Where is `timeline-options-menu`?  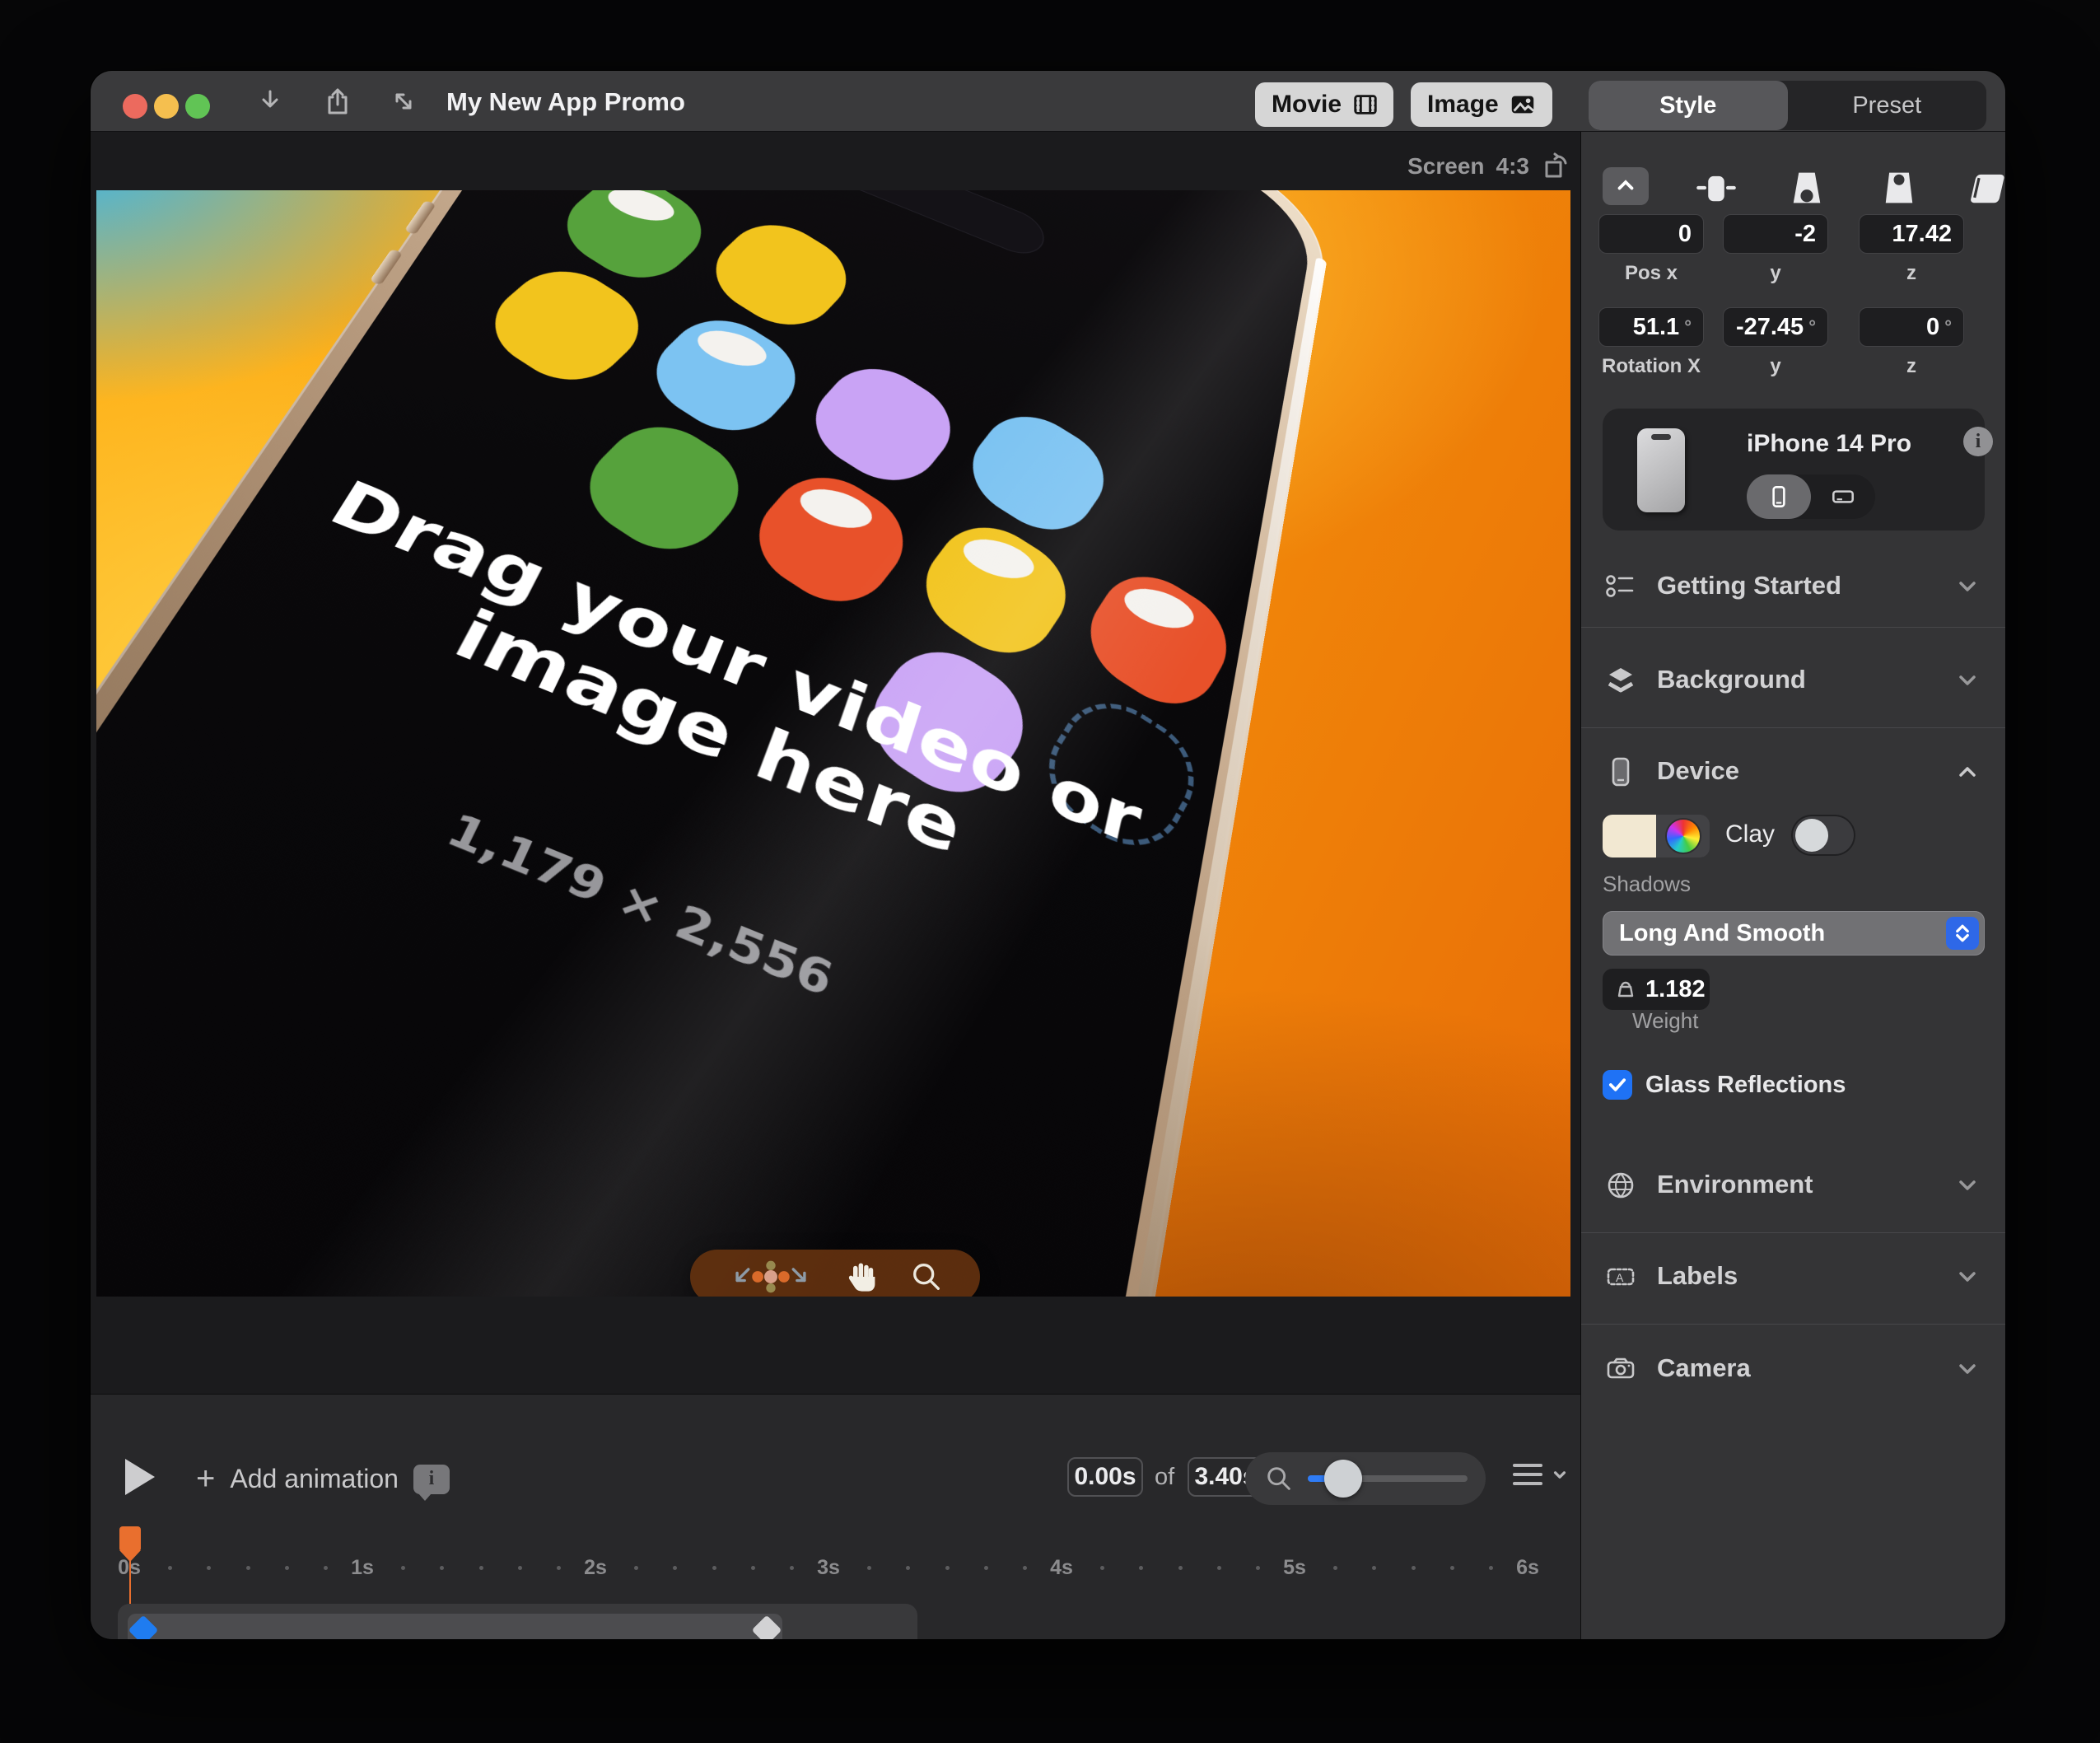
timeline-options-menu is located at coordinates (1541, 1474).